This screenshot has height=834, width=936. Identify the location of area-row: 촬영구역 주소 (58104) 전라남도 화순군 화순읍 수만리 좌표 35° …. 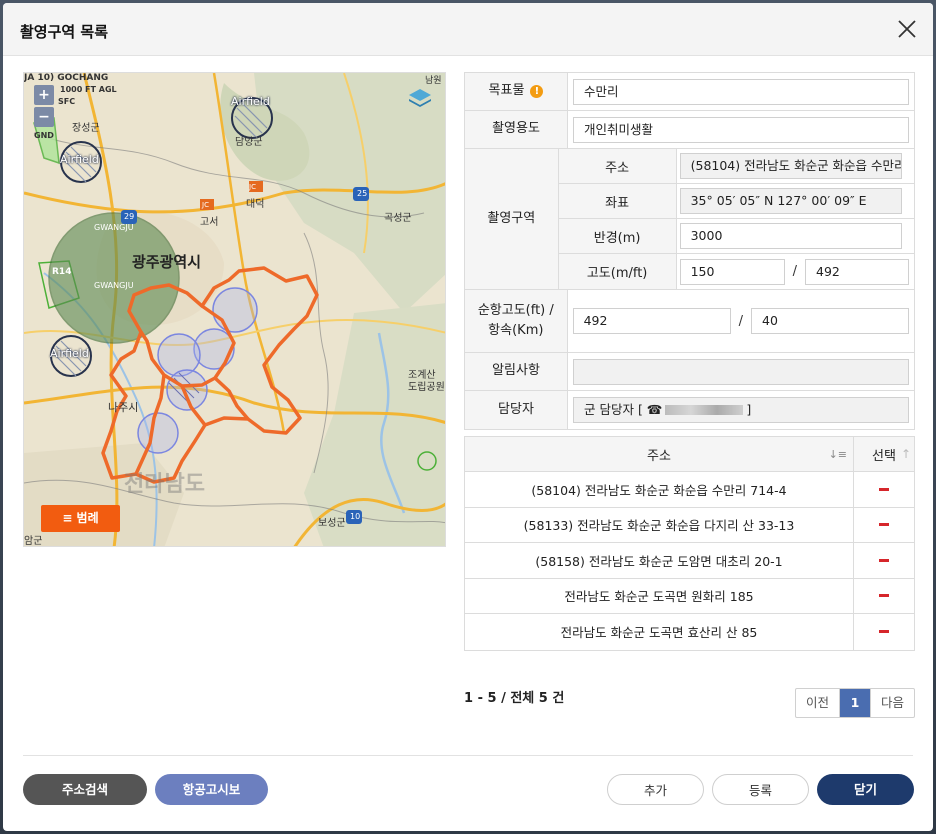
(689, 219).